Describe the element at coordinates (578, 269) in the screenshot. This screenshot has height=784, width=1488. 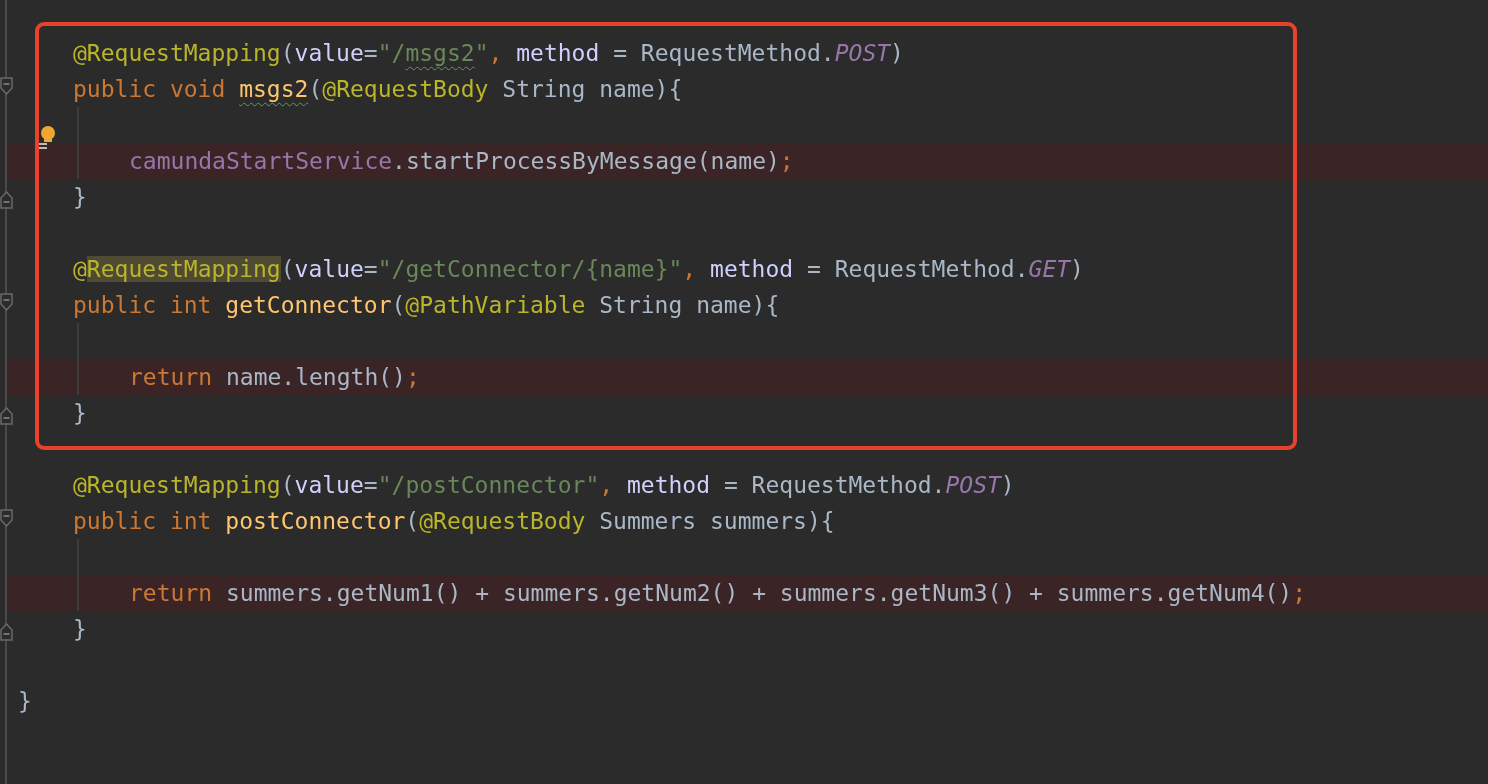
I see `code-line: @RequestMapping(value="/getConnector/{name}", method = RequestMethod.GET)` at that location.